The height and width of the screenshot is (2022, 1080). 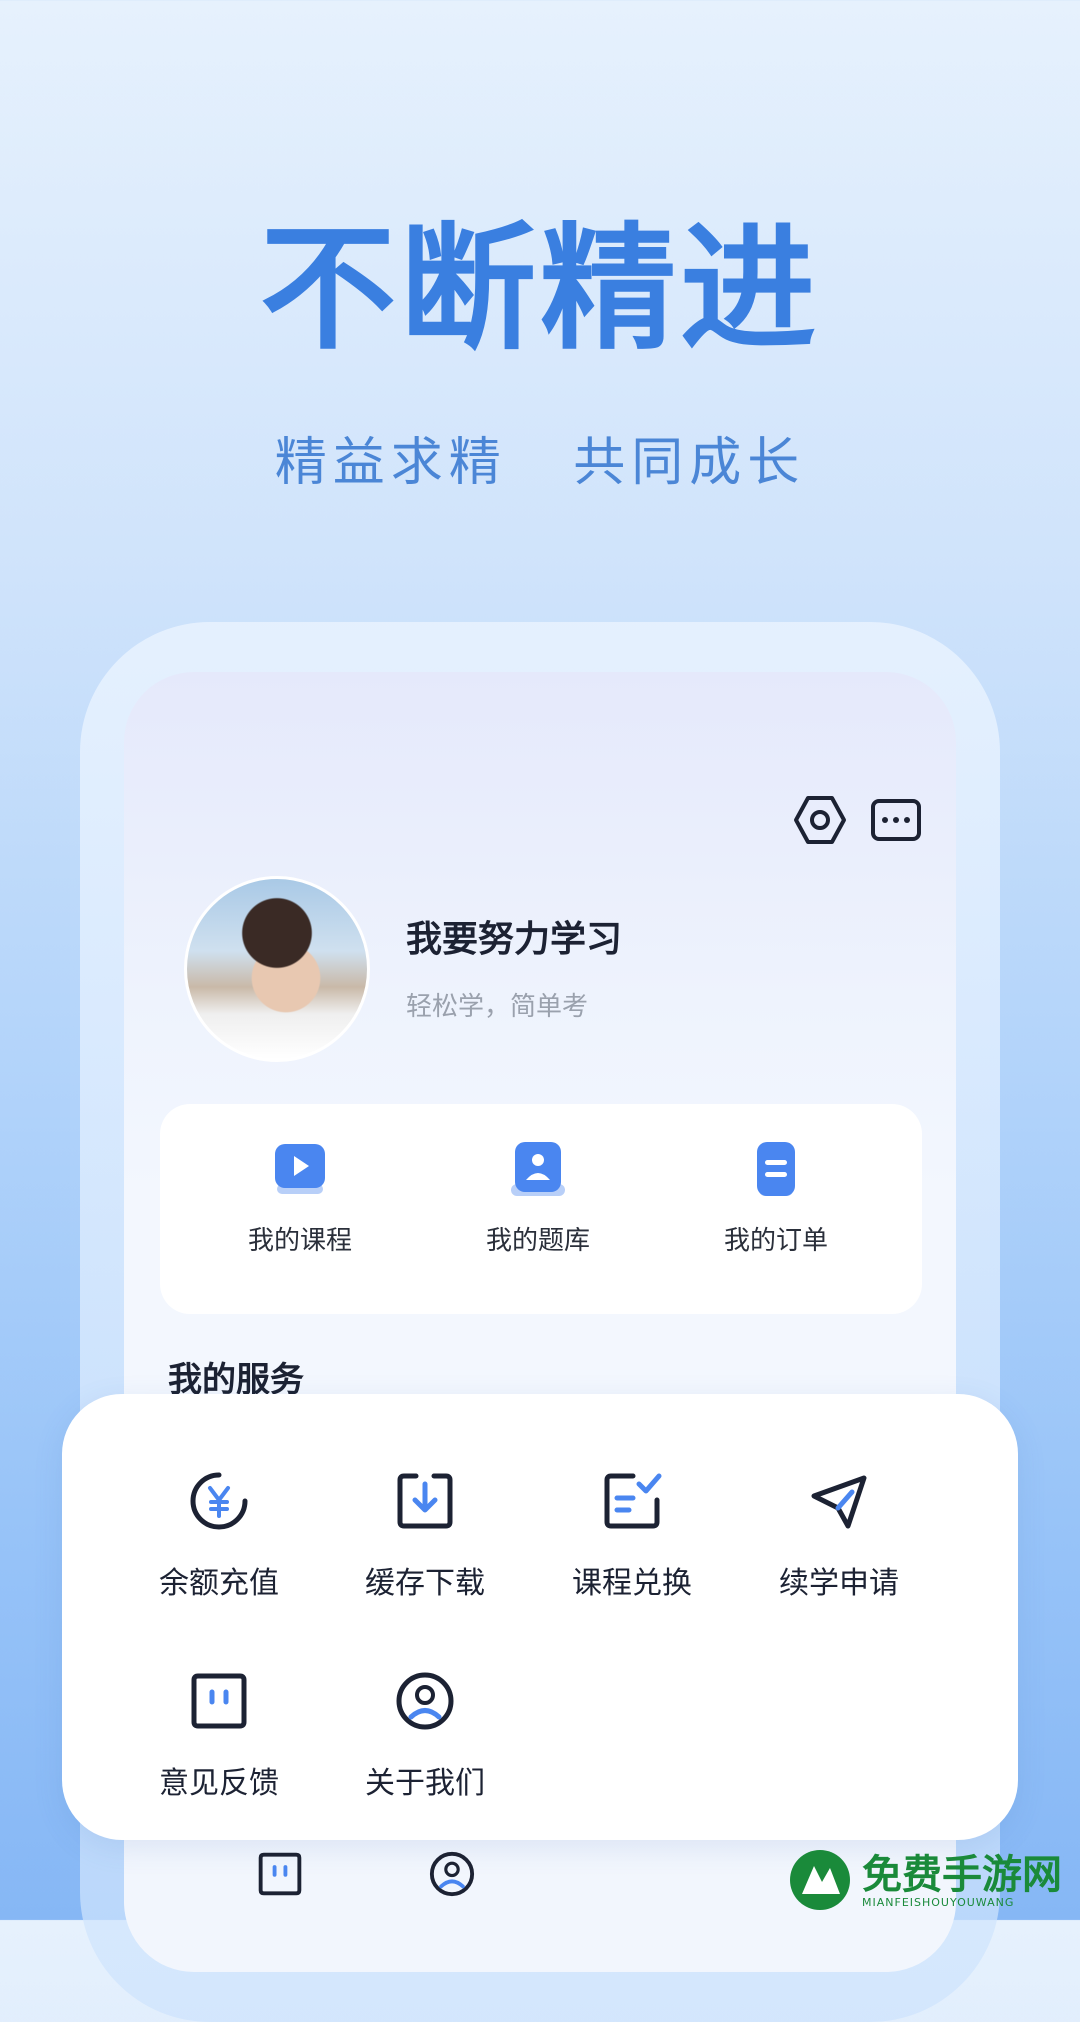 I want to click on hero-subtitle-part2: 共同成长, so click(x=689, y=463).